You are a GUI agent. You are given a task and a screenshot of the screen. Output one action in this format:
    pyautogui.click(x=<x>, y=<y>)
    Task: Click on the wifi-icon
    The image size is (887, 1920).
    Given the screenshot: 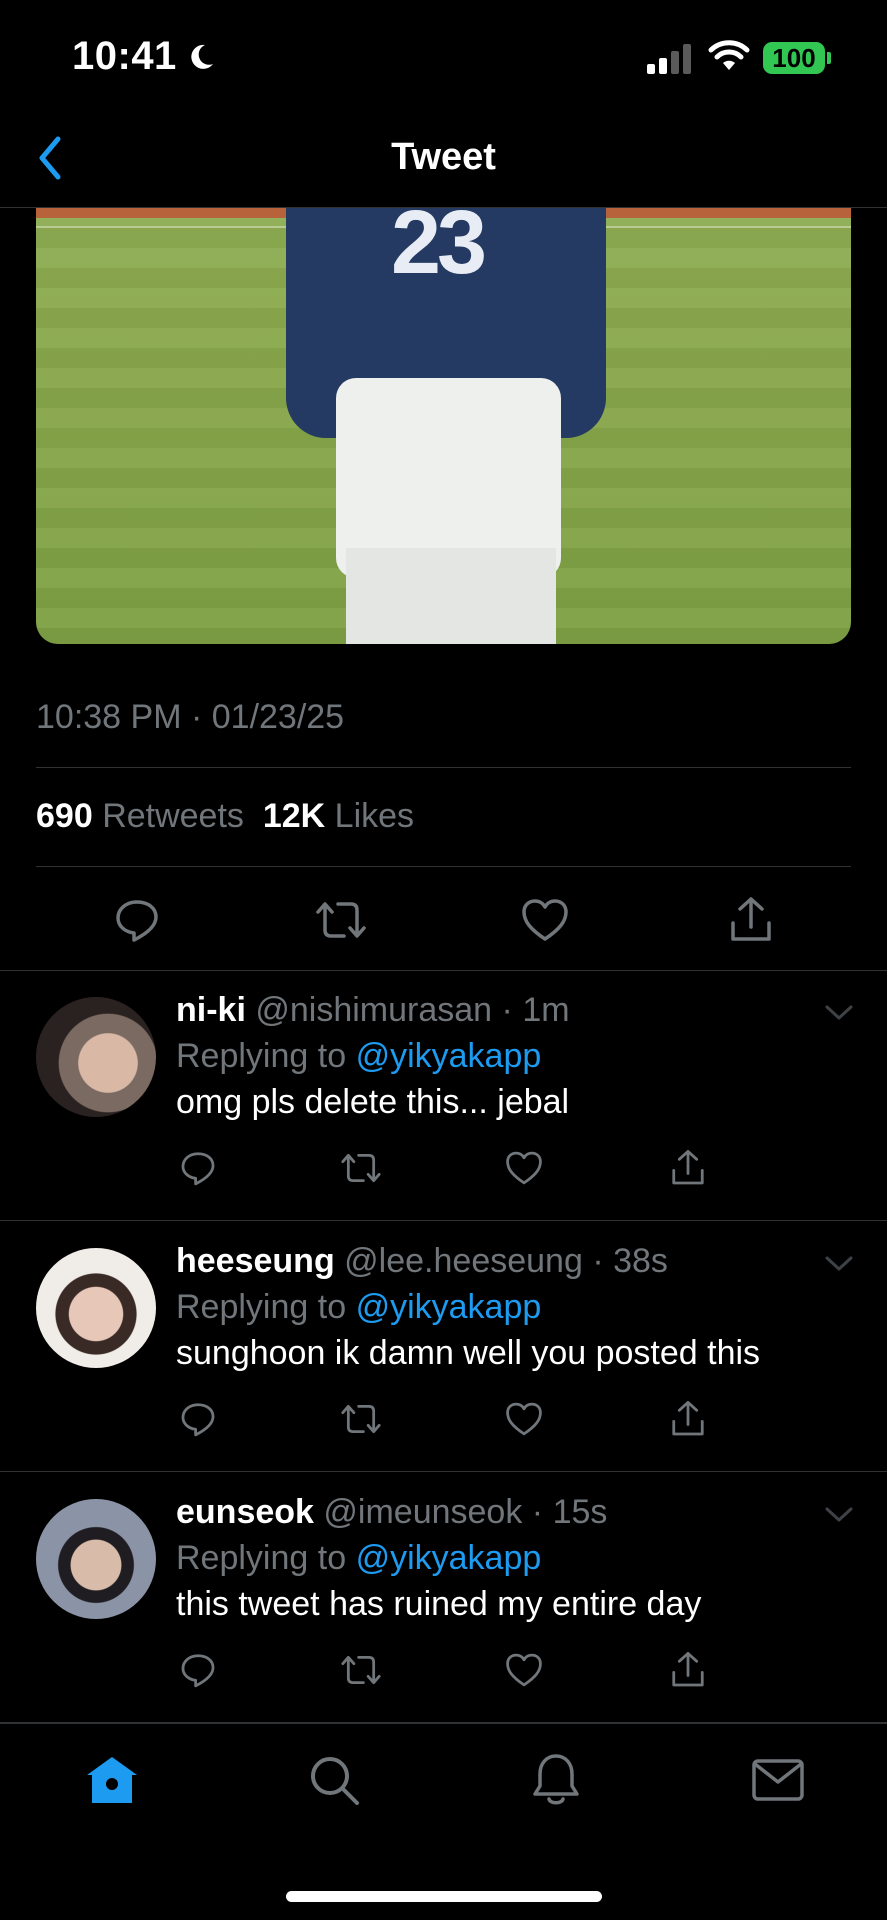 What is the action you would take?
    pyautogui.click(x=729, y=55)
    